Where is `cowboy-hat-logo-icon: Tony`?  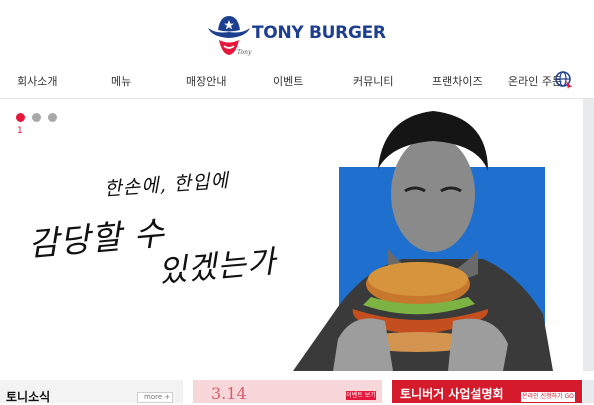
cowboy-hat-logo-icon: Tony is located at coordinates (230, 36).